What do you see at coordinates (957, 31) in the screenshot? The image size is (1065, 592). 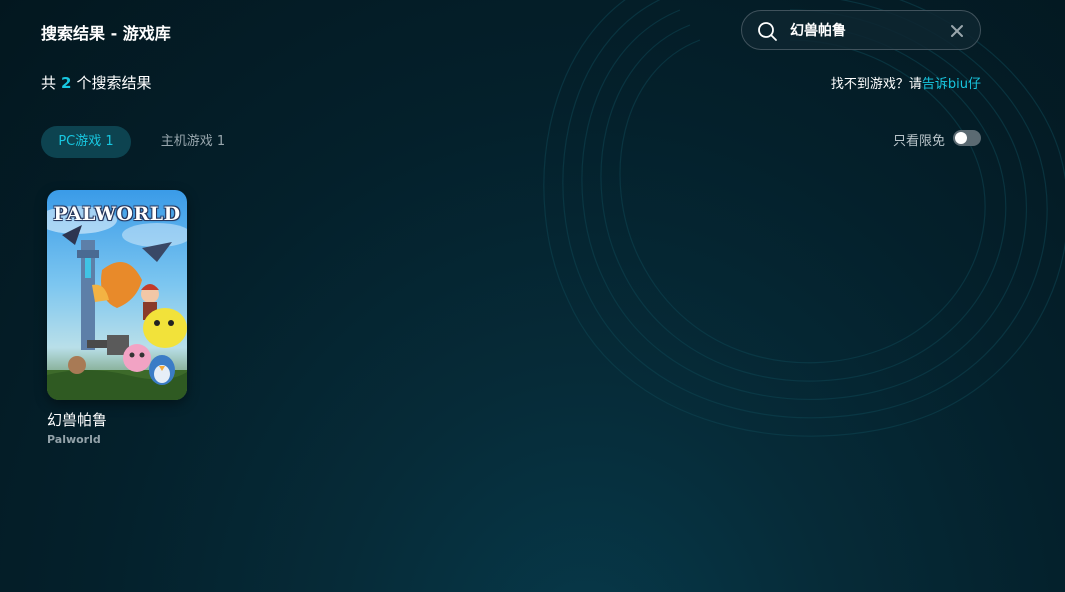 I see `close-icon` at bounding box center [957, 31].